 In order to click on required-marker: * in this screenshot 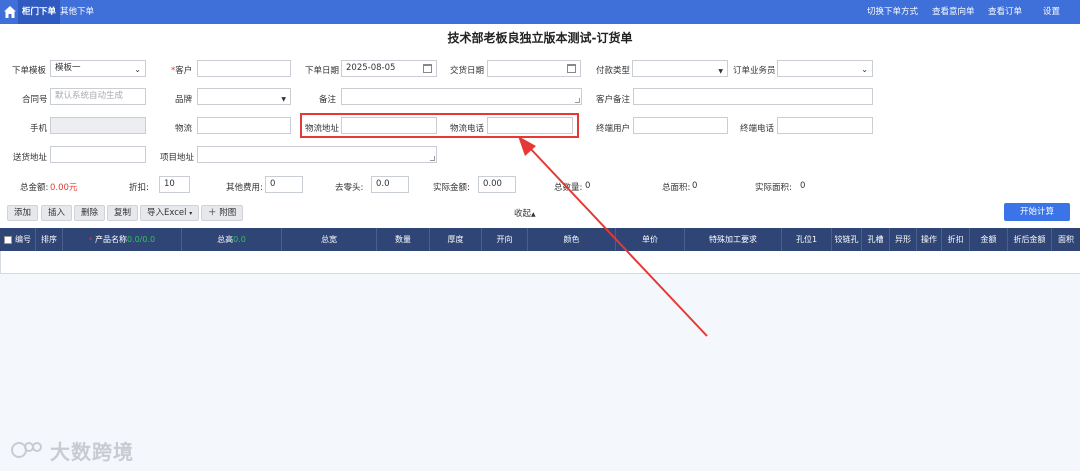, I will do `click(90, 240)`.